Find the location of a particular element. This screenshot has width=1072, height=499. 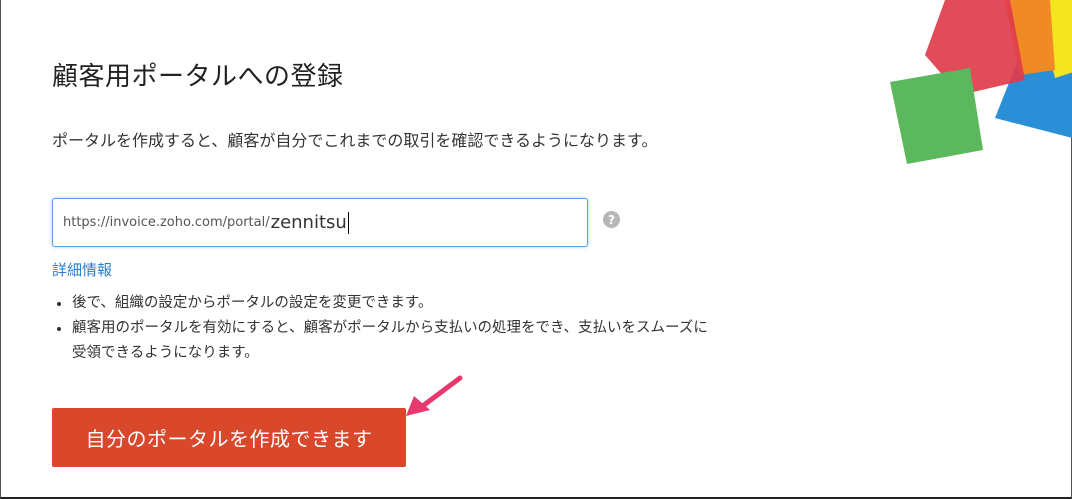

create-portal-button: 自分のポータルを作成できます is located at coordinates (229, 437).